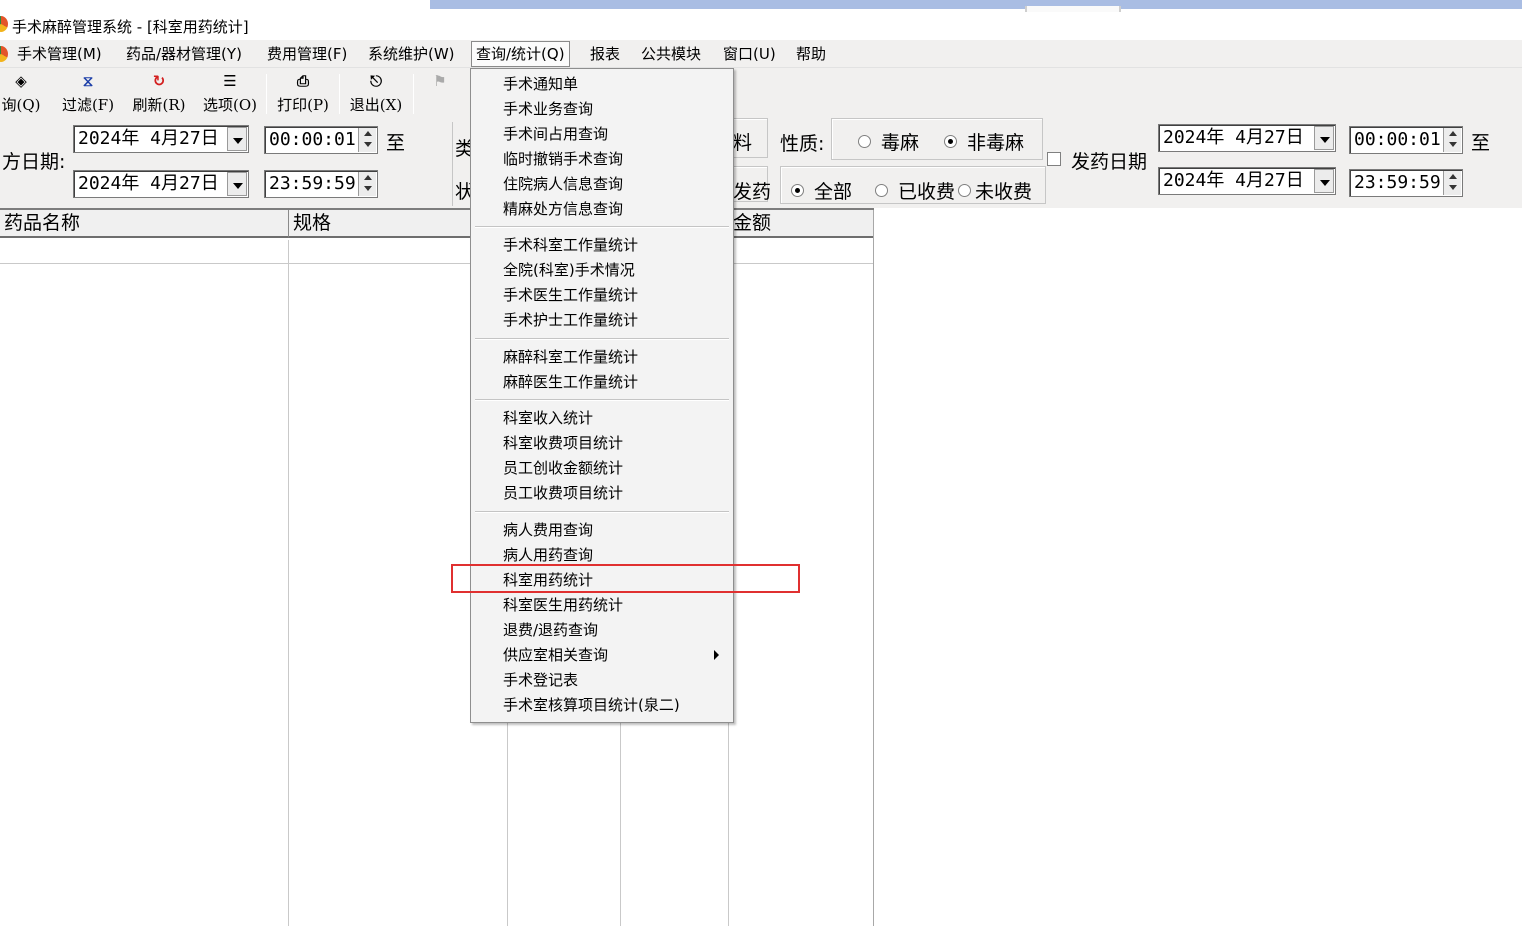  What do you see at coordinates (452, 164) in the screenshot?
I see `panel-divider` at bounding box center [452, 164].